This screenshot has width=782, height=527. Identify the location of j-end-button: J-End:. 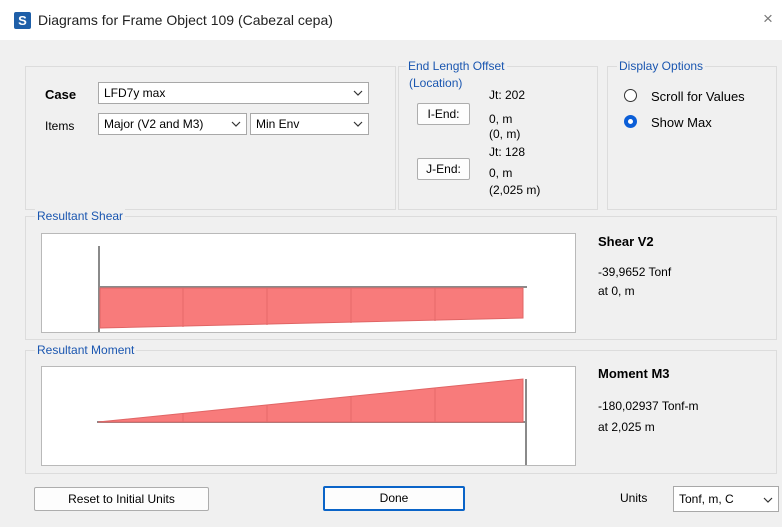
(443, 169).